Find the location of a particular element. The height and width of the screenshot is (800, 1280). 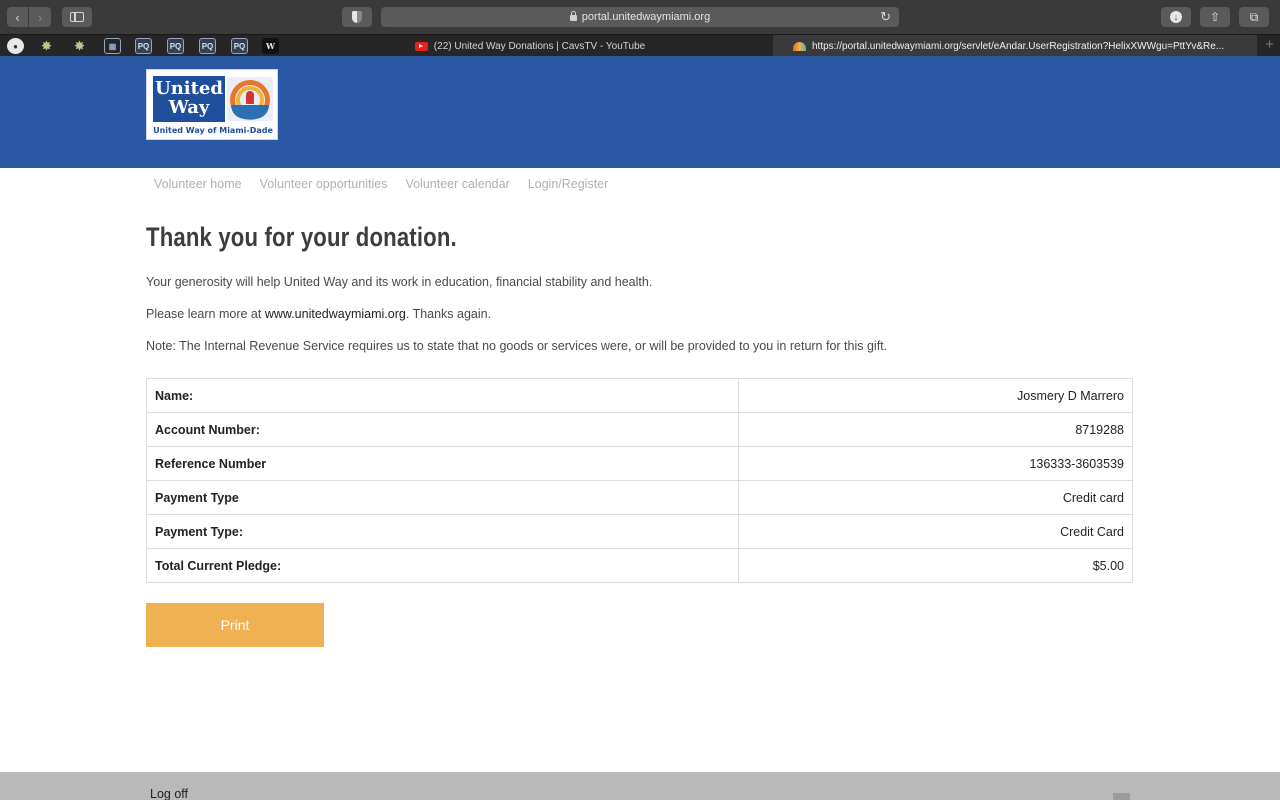

site-footer: Log off is located at coordinates (640, 786).